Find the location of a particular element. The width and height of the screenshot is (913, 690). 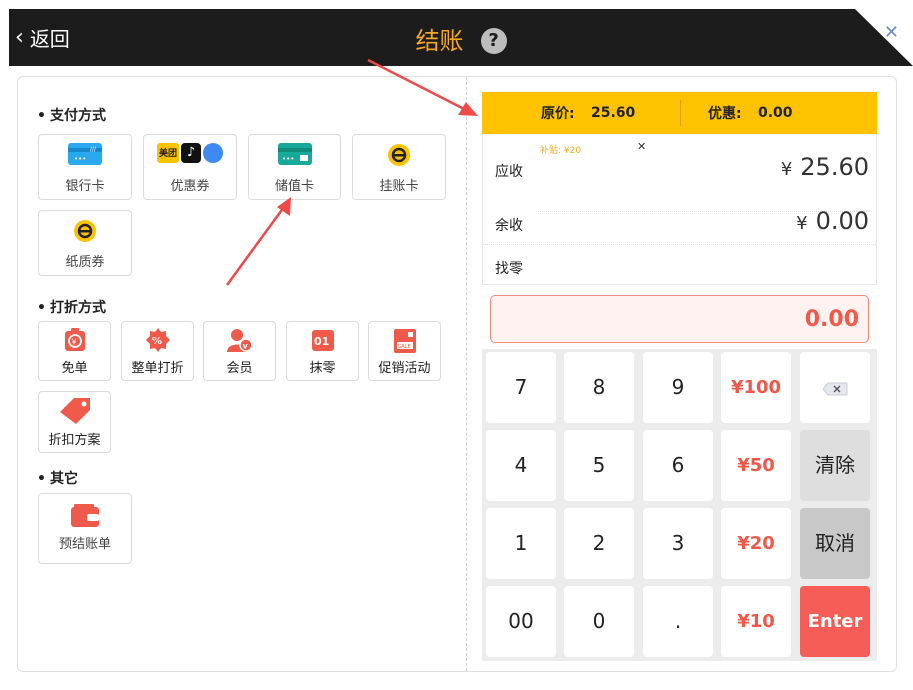

discount-whole-order: % 整单打折 is located at coordinates (157, 351).